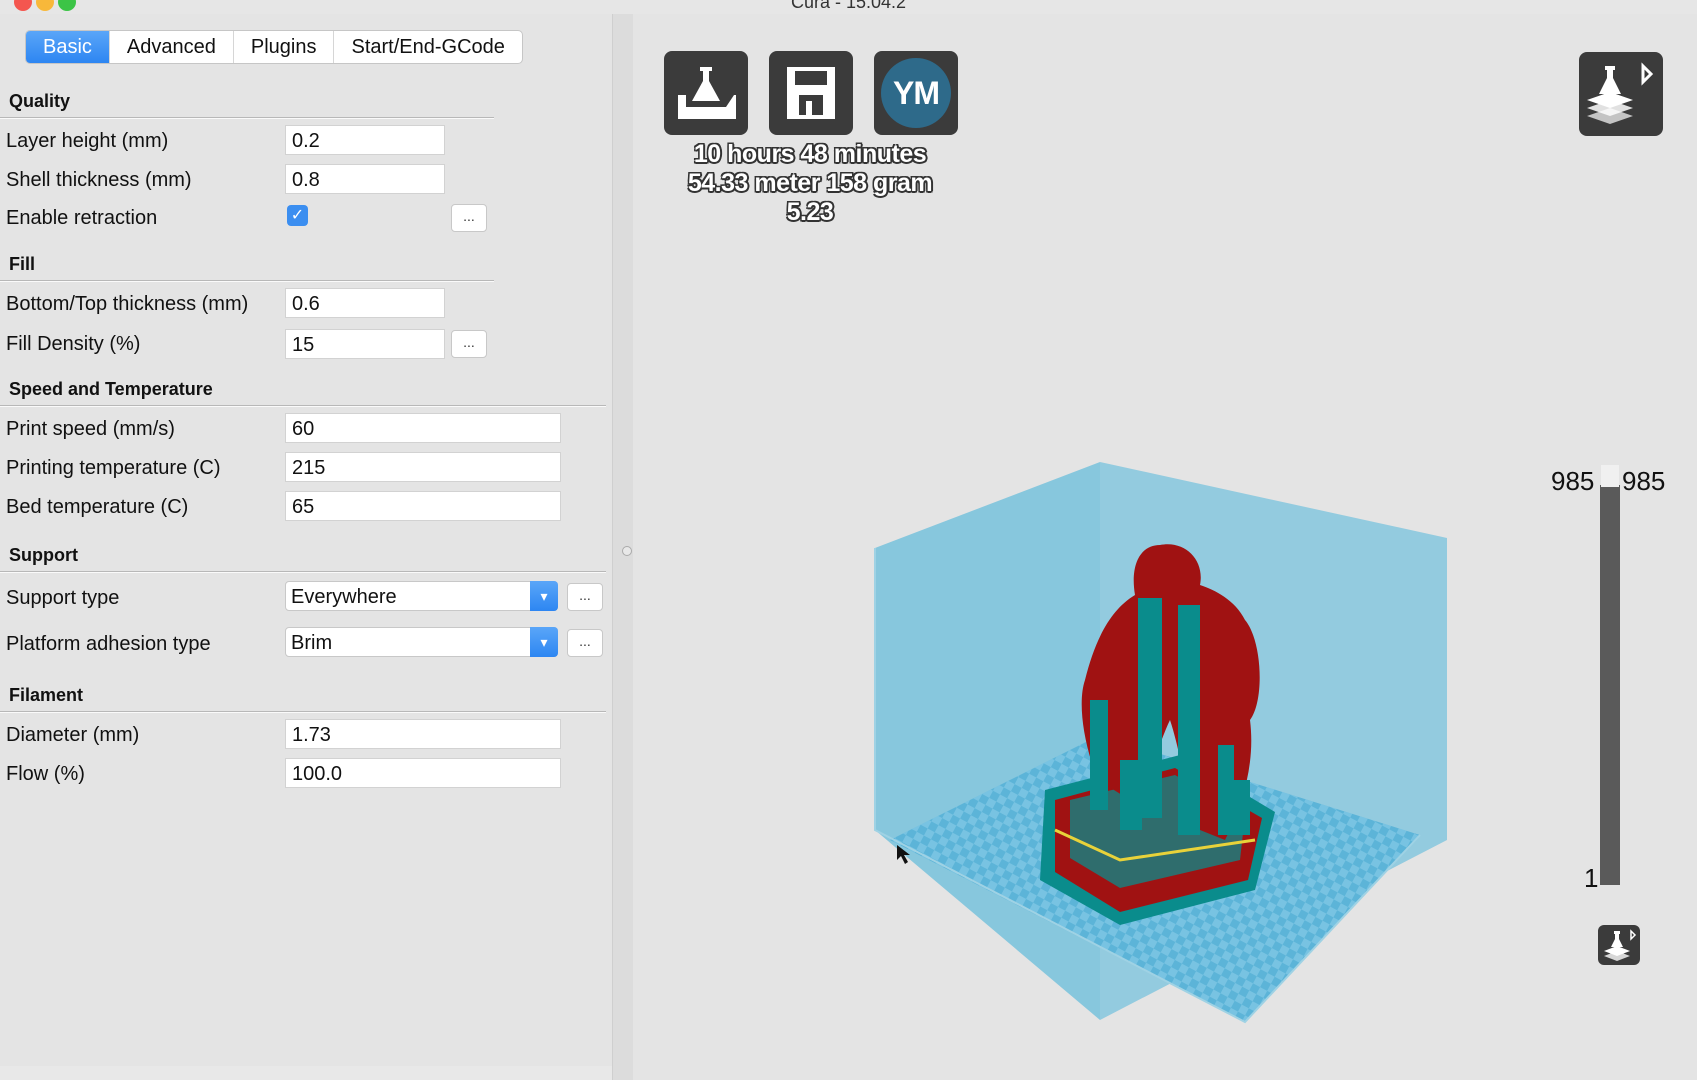  Describe the element at coordinates (97, 507) in the screenshot. I see `bed-temperature-label: Bed temperature (C)` at that location.